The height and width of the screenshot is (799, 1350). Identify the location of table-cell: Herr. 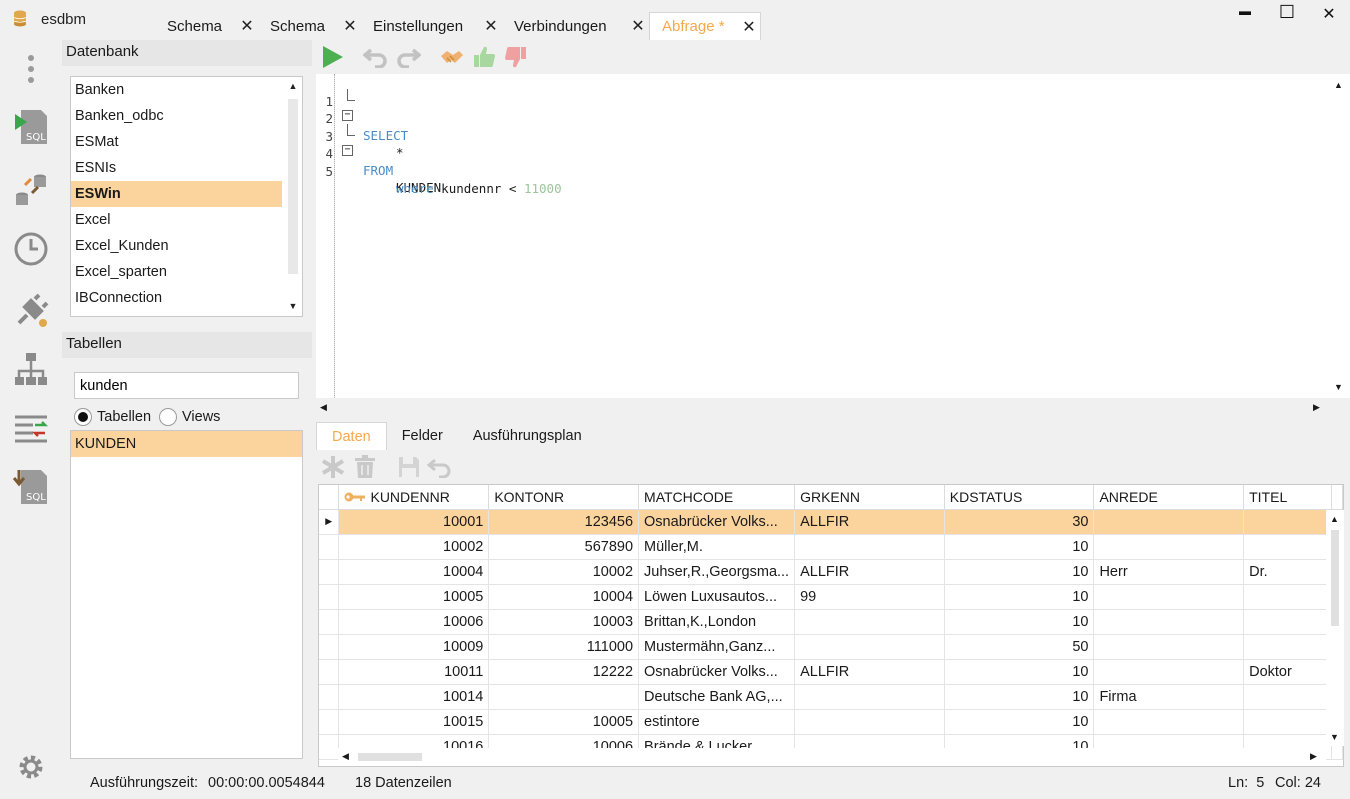
(1169, 572).